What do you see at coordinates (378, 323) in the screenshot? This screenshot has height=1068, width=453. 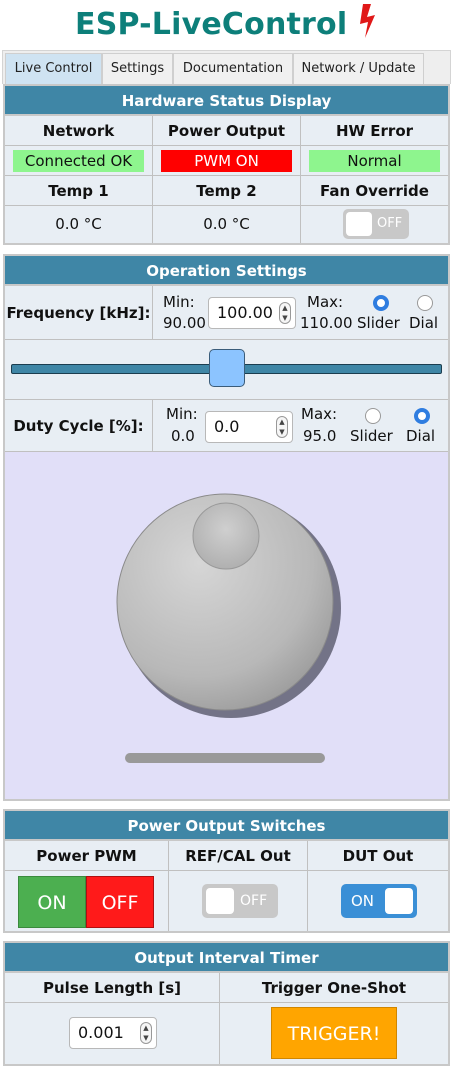 I see `frequency-slider-label: Slider` at bounding box center [378, 323].